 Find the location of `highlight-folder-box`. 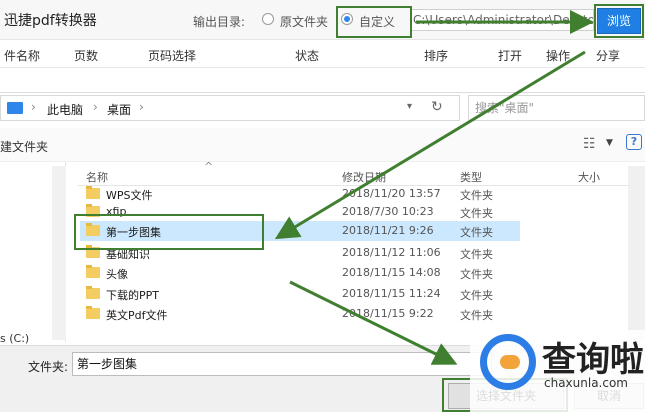

highlight-folder-box is located at coordinates (169, 232).